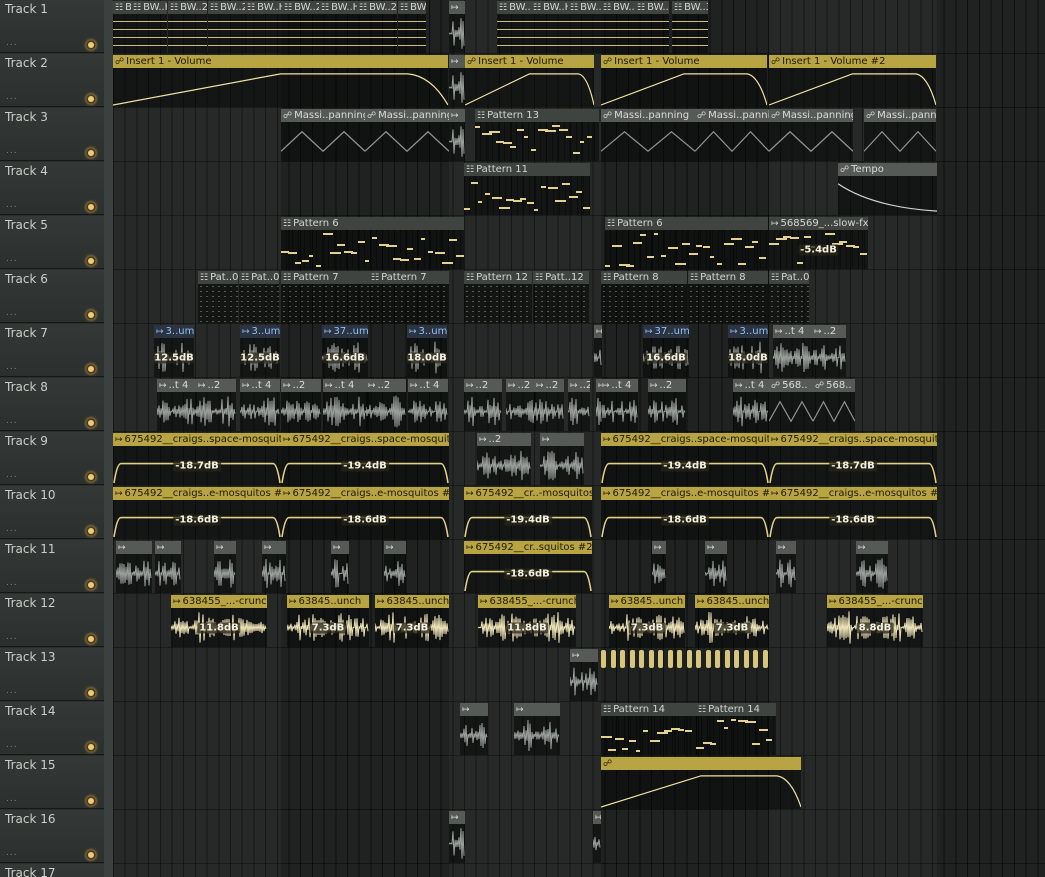  What do you see at coordinates (259, 277) in the screenshot?
I see `clip-header: ☷ Pat..0` at bounding box center [259, 277].